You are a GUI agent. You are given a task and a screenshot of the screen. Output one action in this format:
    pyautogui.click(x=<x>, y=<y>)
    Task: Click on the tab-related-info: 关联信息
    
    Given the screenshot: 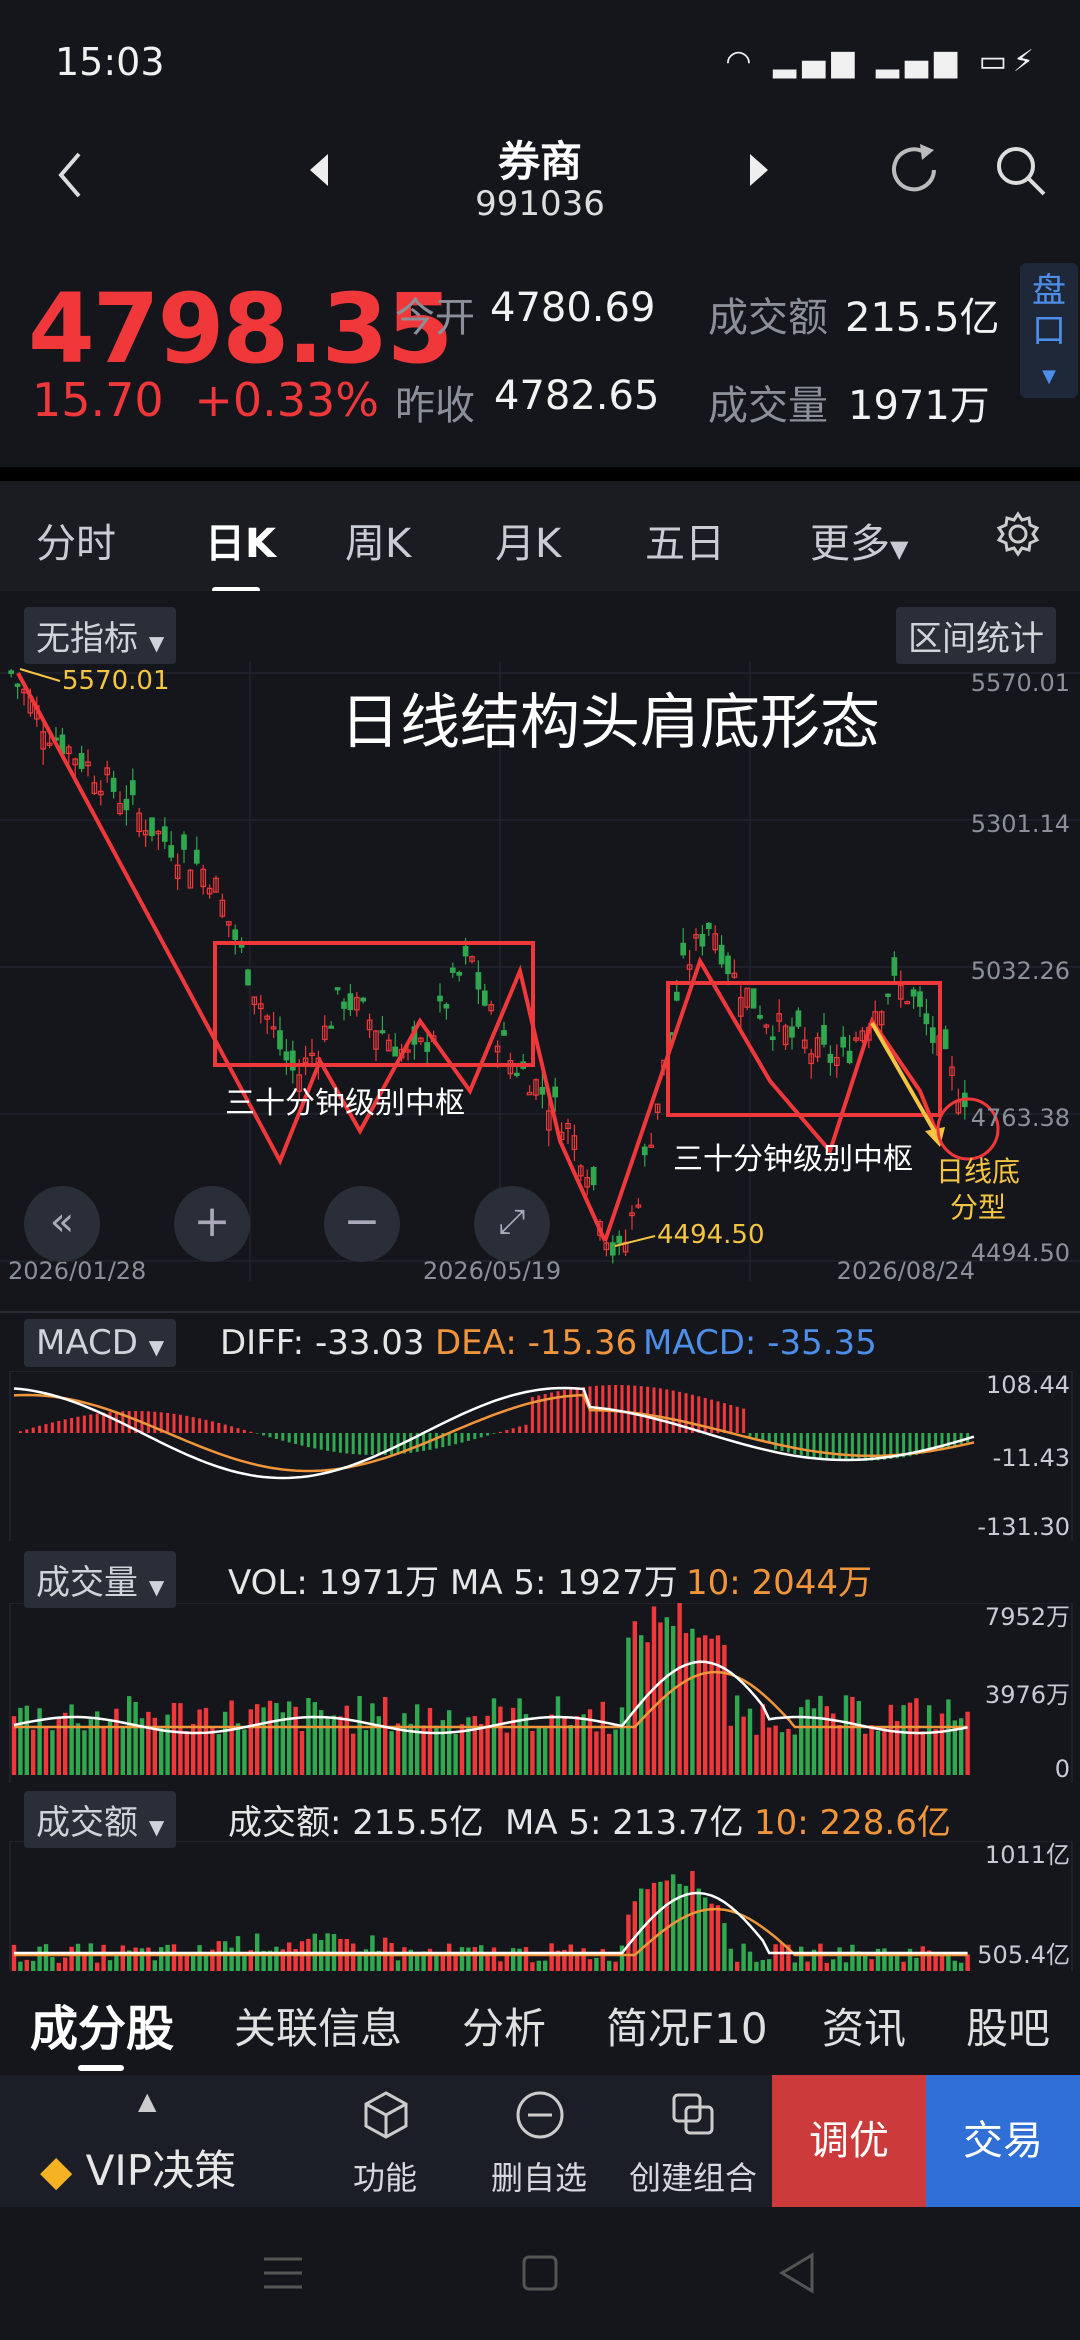 What is the action you would take?
    pyautogui.click(x=318, y=2025)
    